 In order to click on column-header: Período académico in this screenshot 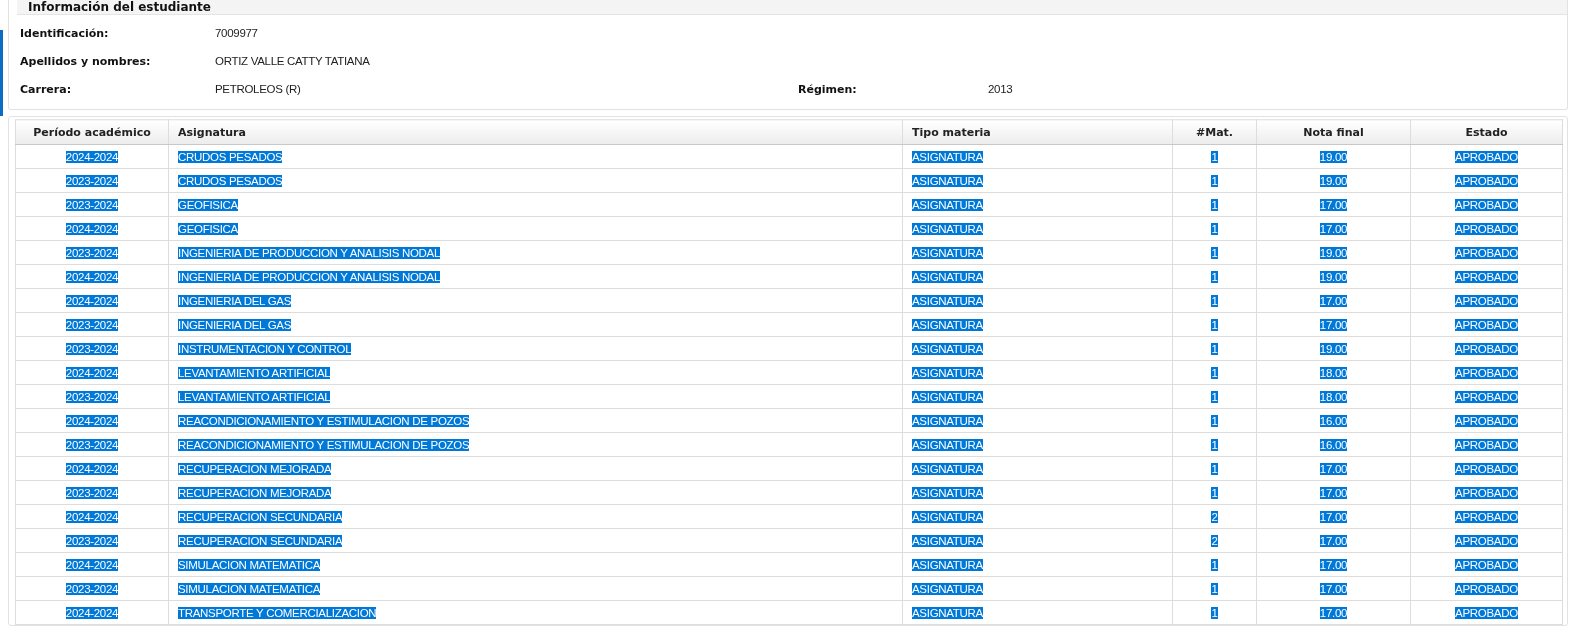, I will do `click(92, 132)`.